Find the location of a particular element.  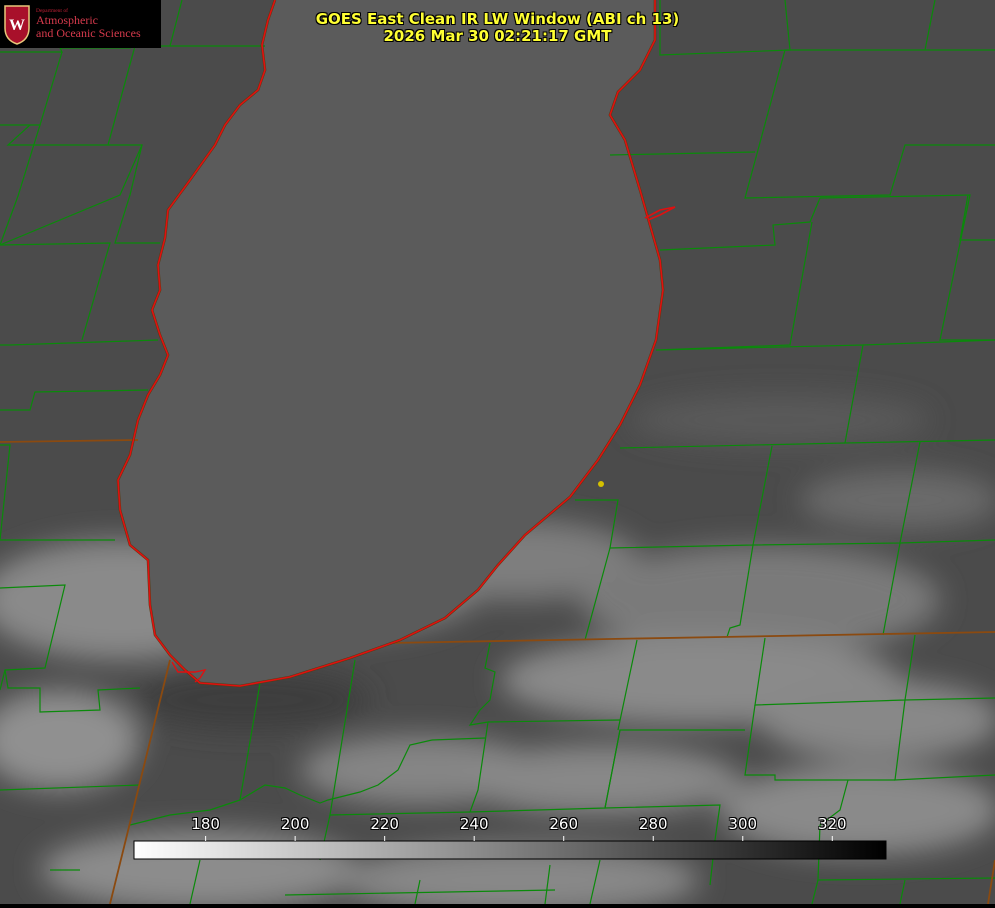

logo-line2: and Oceanic Sciences is located at coordinates (88, 32).